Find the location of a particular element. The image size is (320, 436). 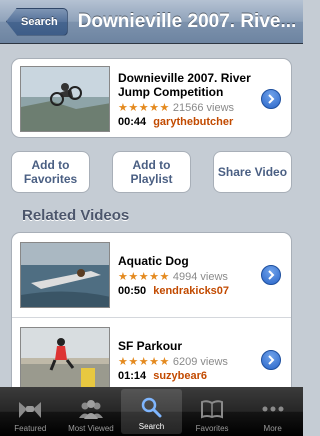

tab-label: Featured is located at coordinates (30, 428).